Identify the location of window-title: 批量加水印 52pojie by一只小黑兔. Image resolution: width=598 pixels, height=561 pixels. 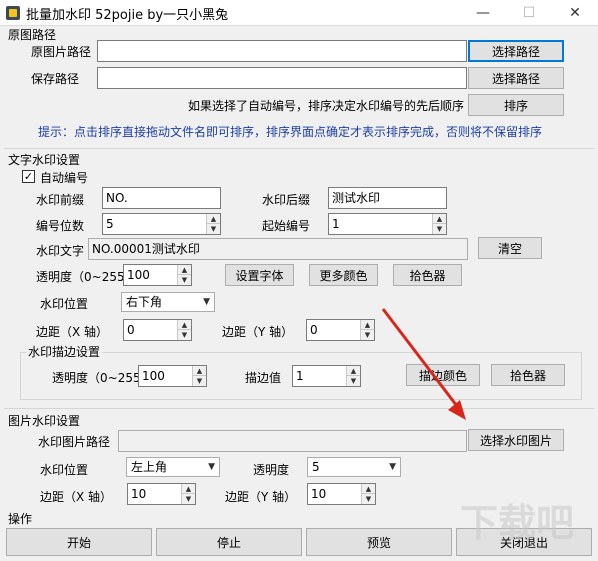
(127, 15).